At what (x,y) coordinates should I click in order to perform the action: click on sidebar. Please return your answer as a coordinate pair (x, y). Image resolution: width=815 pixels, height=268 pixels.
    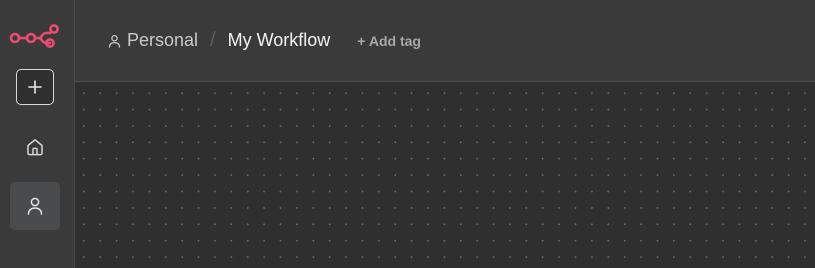
    Looking at the image, I should click on (37, 134).